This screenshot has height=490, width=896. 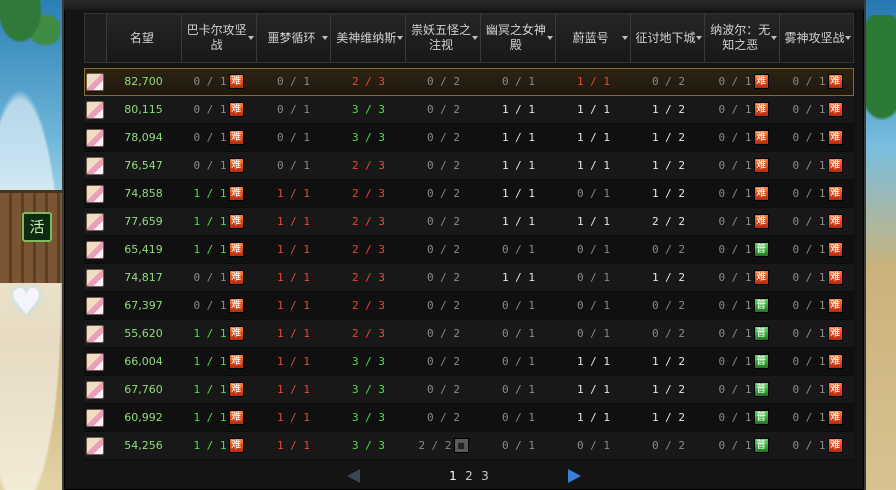 I want to click on header-col-10: 雾神攻坚战, so click(x=816, y=38).